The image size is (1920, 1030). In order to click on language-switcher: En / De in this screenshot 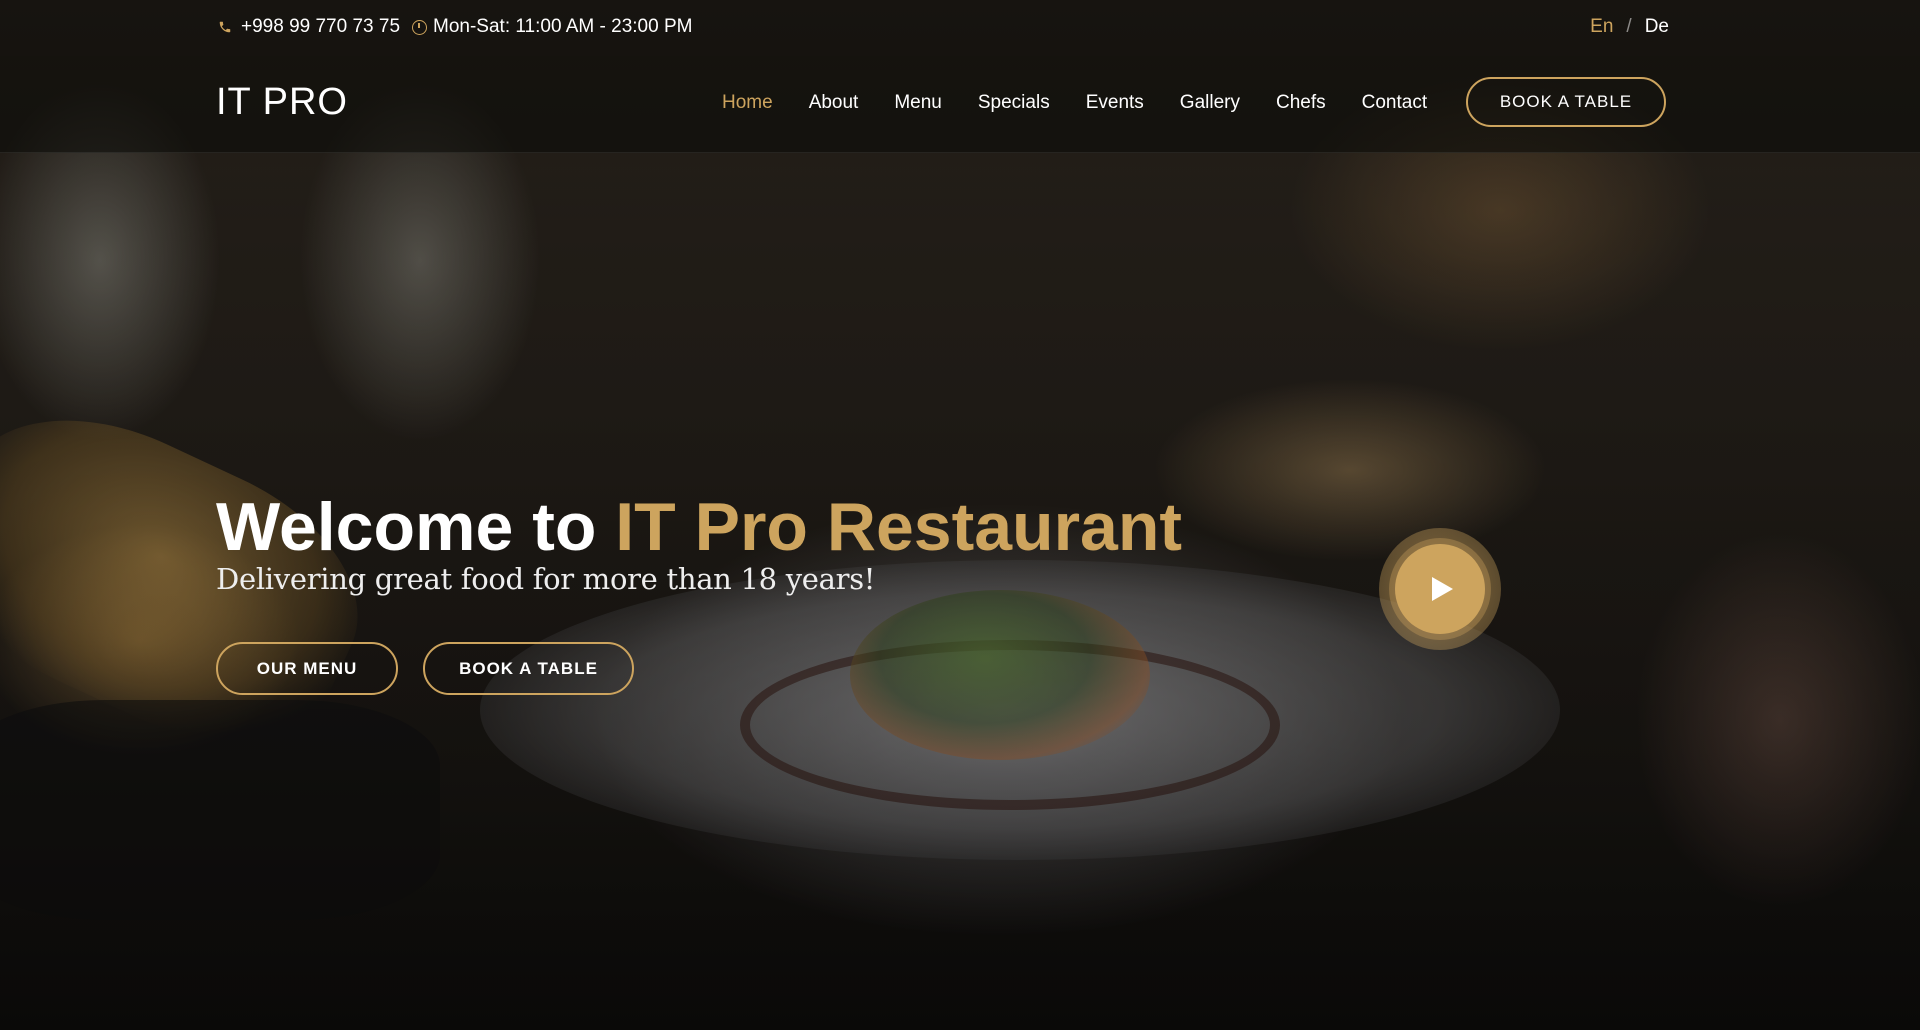, I will do `click(1629, 27)`.